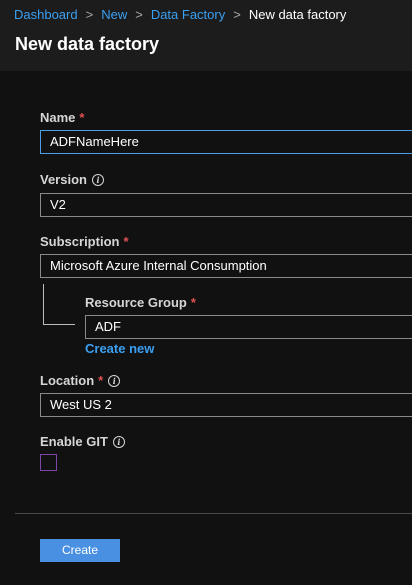 The image size is (412, 585). What do you see at coordinates (63, 179) in the screenshot?
I see `version-label-text: Version` at bounding box center [63, 179].